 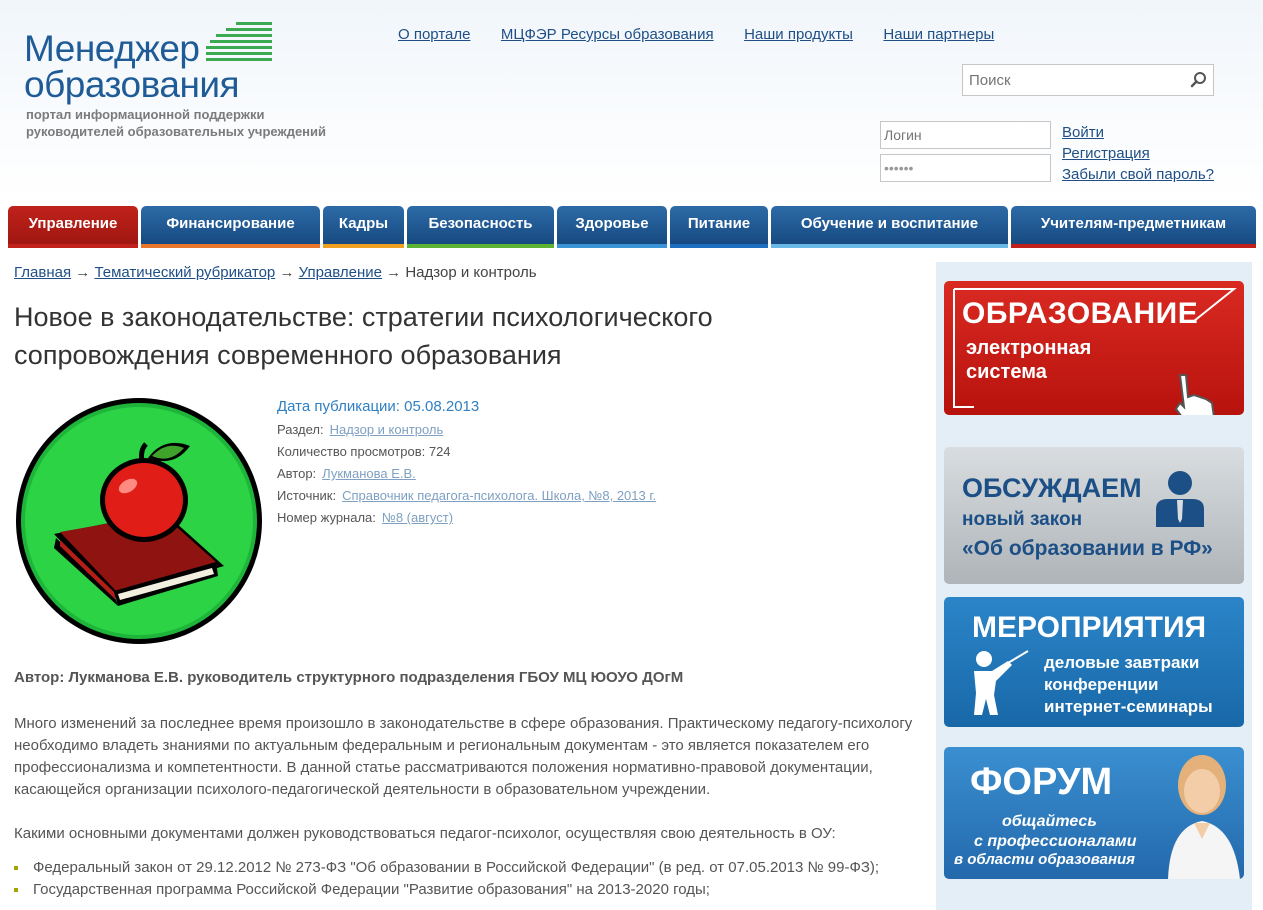 What do you see at coordinates (466, 430) in the screenshot?
I see `meta-section-row: Раздел: Надзор и контроль` at bounding box center [466, 430].